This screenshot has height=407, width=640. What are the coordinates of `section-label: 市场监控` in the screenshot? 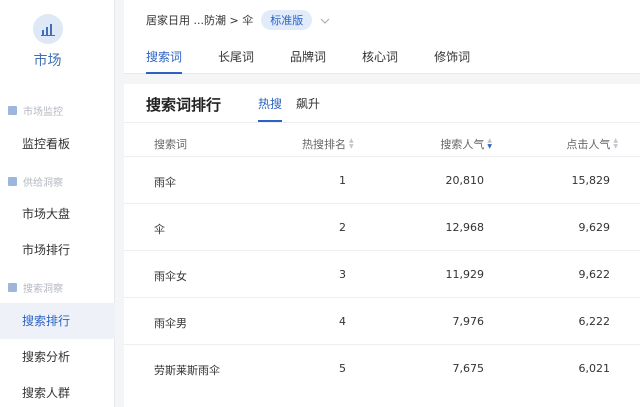 It's located at (43, 112).